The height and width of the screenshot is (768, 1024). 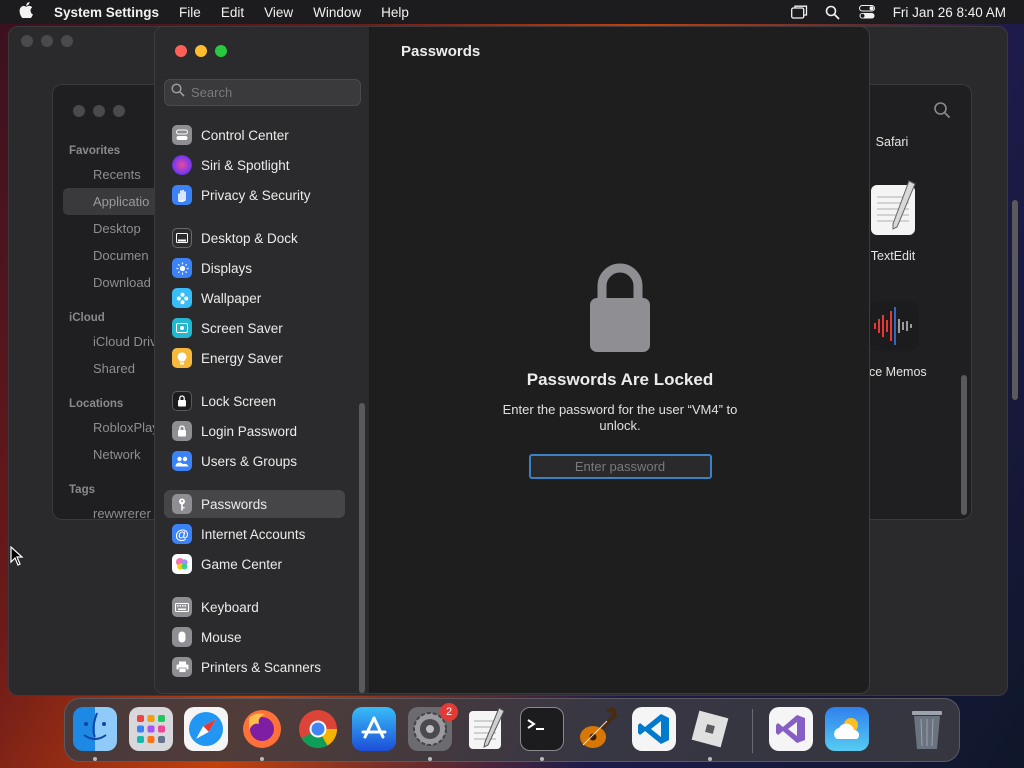 What do you see at coordinates (245, 165) in the screenshot?
I see `sidebar-item-label: Siri & Spotlight` at bounding box center [245, 165].